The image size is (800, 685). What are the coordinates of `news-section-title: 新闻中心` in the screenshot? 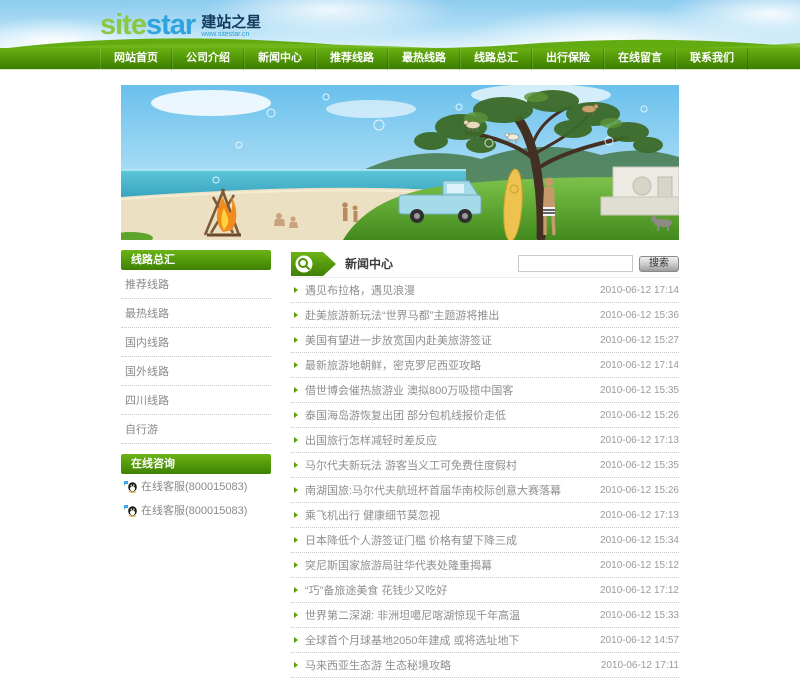 It's located at (369, 264).